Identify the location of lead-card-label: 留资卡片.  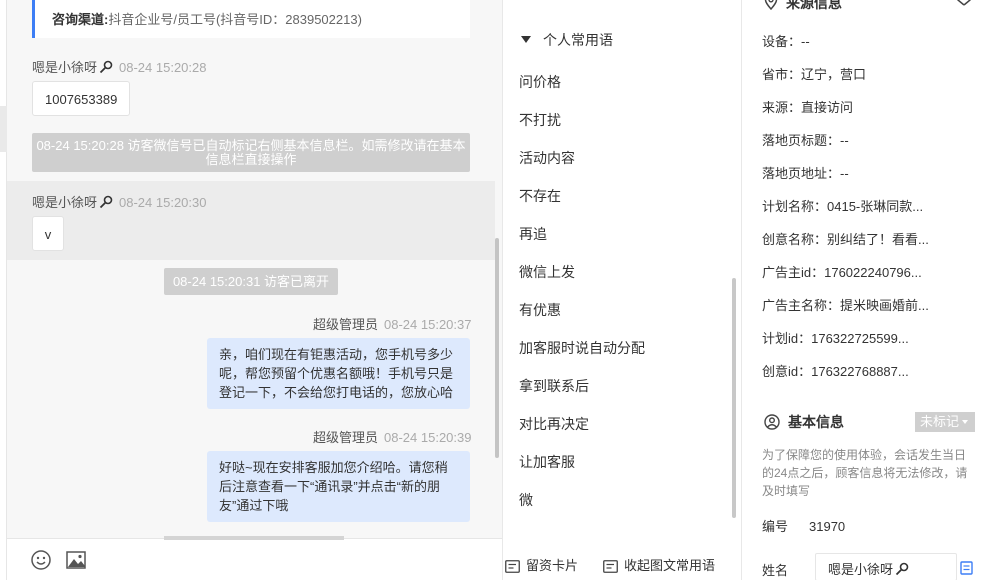
(552, 565).